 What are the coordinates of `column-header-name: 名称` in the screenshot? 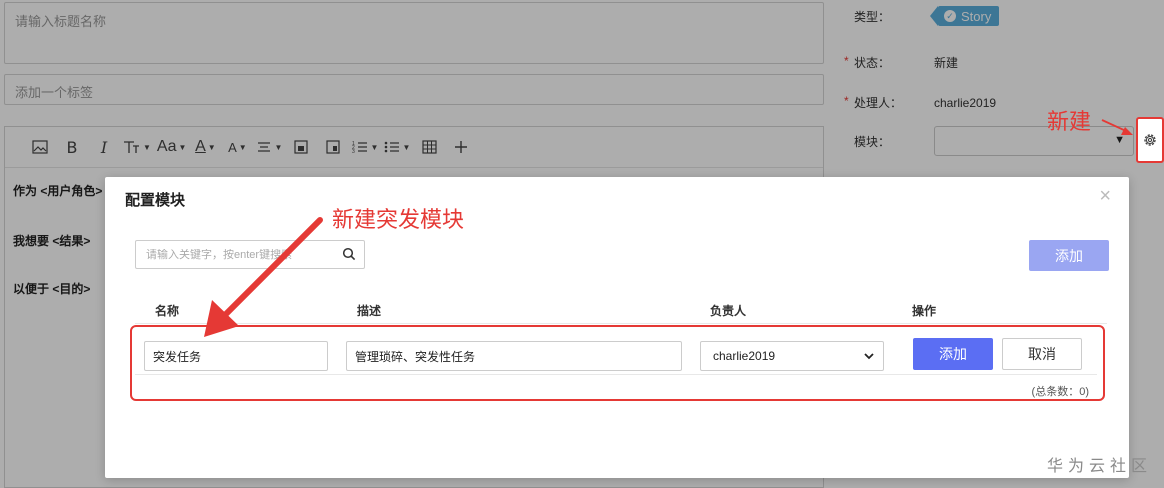 It's located at (167, 311).